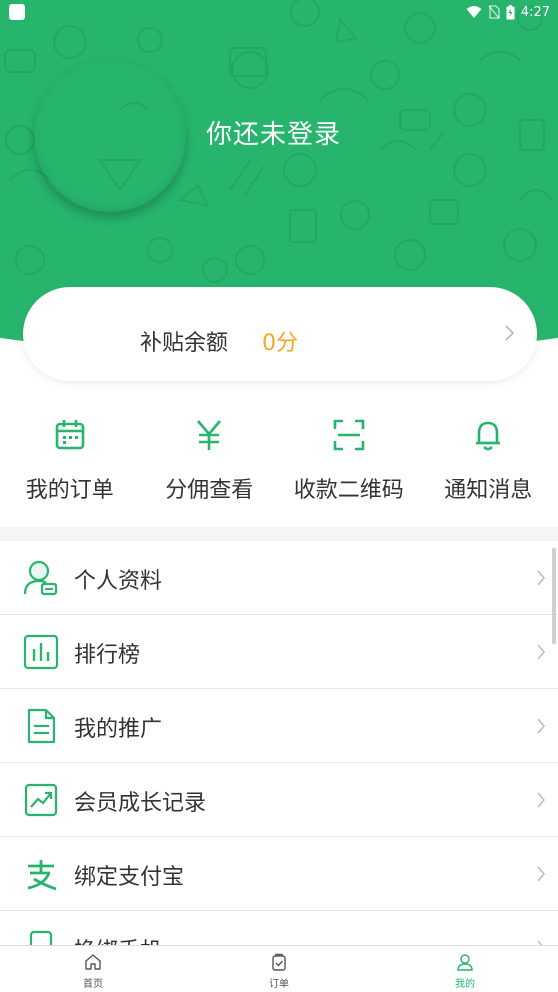  What do you see at coordinates (93, 984) in the screenshot?
I see `tab-label: 首页` at bounding box center [93, 984].